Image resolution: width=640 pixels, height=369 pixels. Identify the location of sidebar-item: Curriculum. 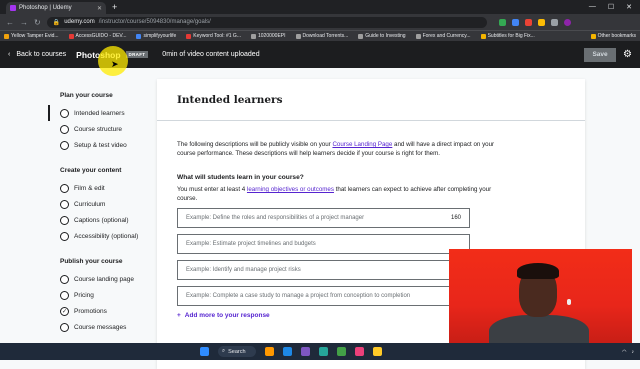
(98, 204).